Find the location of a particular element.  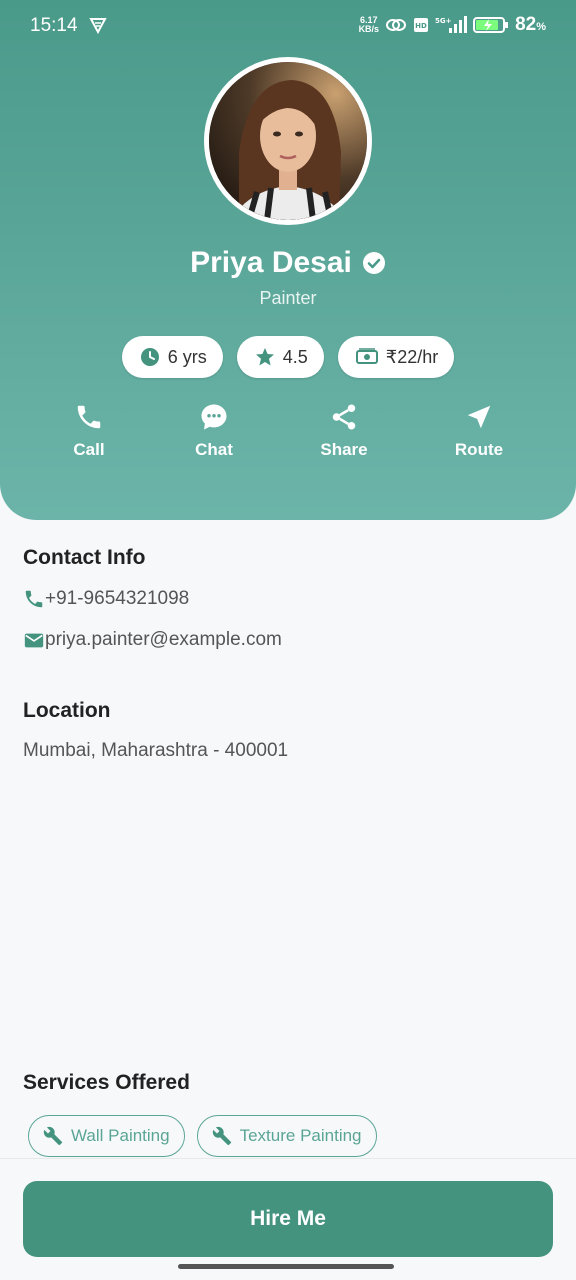

navigation-icon is located at coordinates (479, 417).